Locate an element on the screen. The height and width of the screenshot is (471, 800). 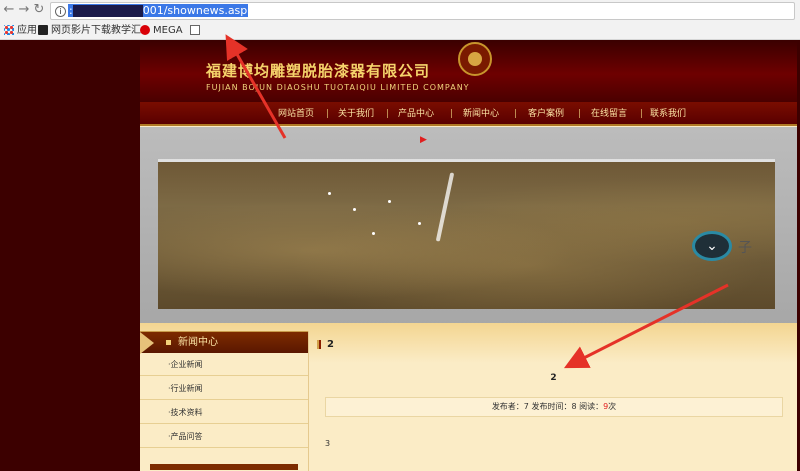
bookmark-page is located at coordinates (196, 30).